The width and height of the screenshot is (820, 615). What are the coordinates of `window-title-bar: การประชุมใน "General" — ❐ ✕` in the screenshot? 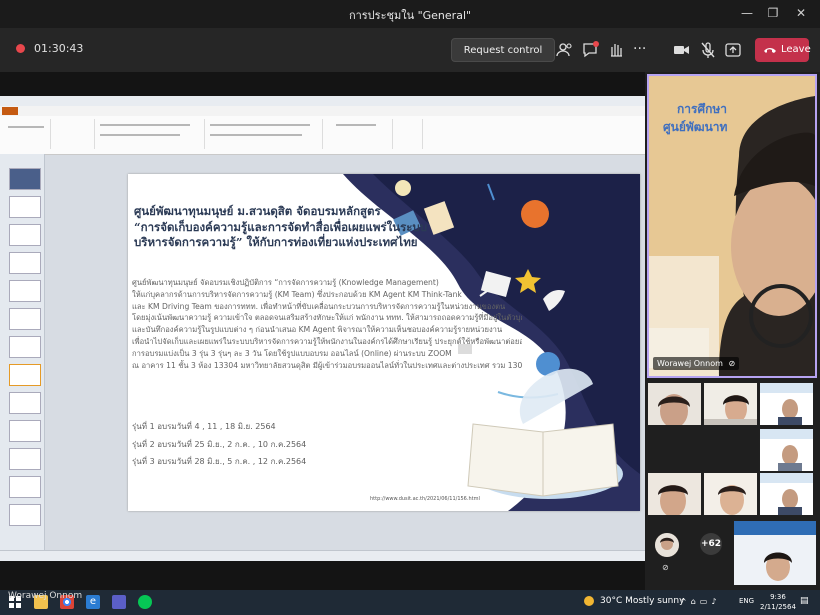 It's located at (410, 14).